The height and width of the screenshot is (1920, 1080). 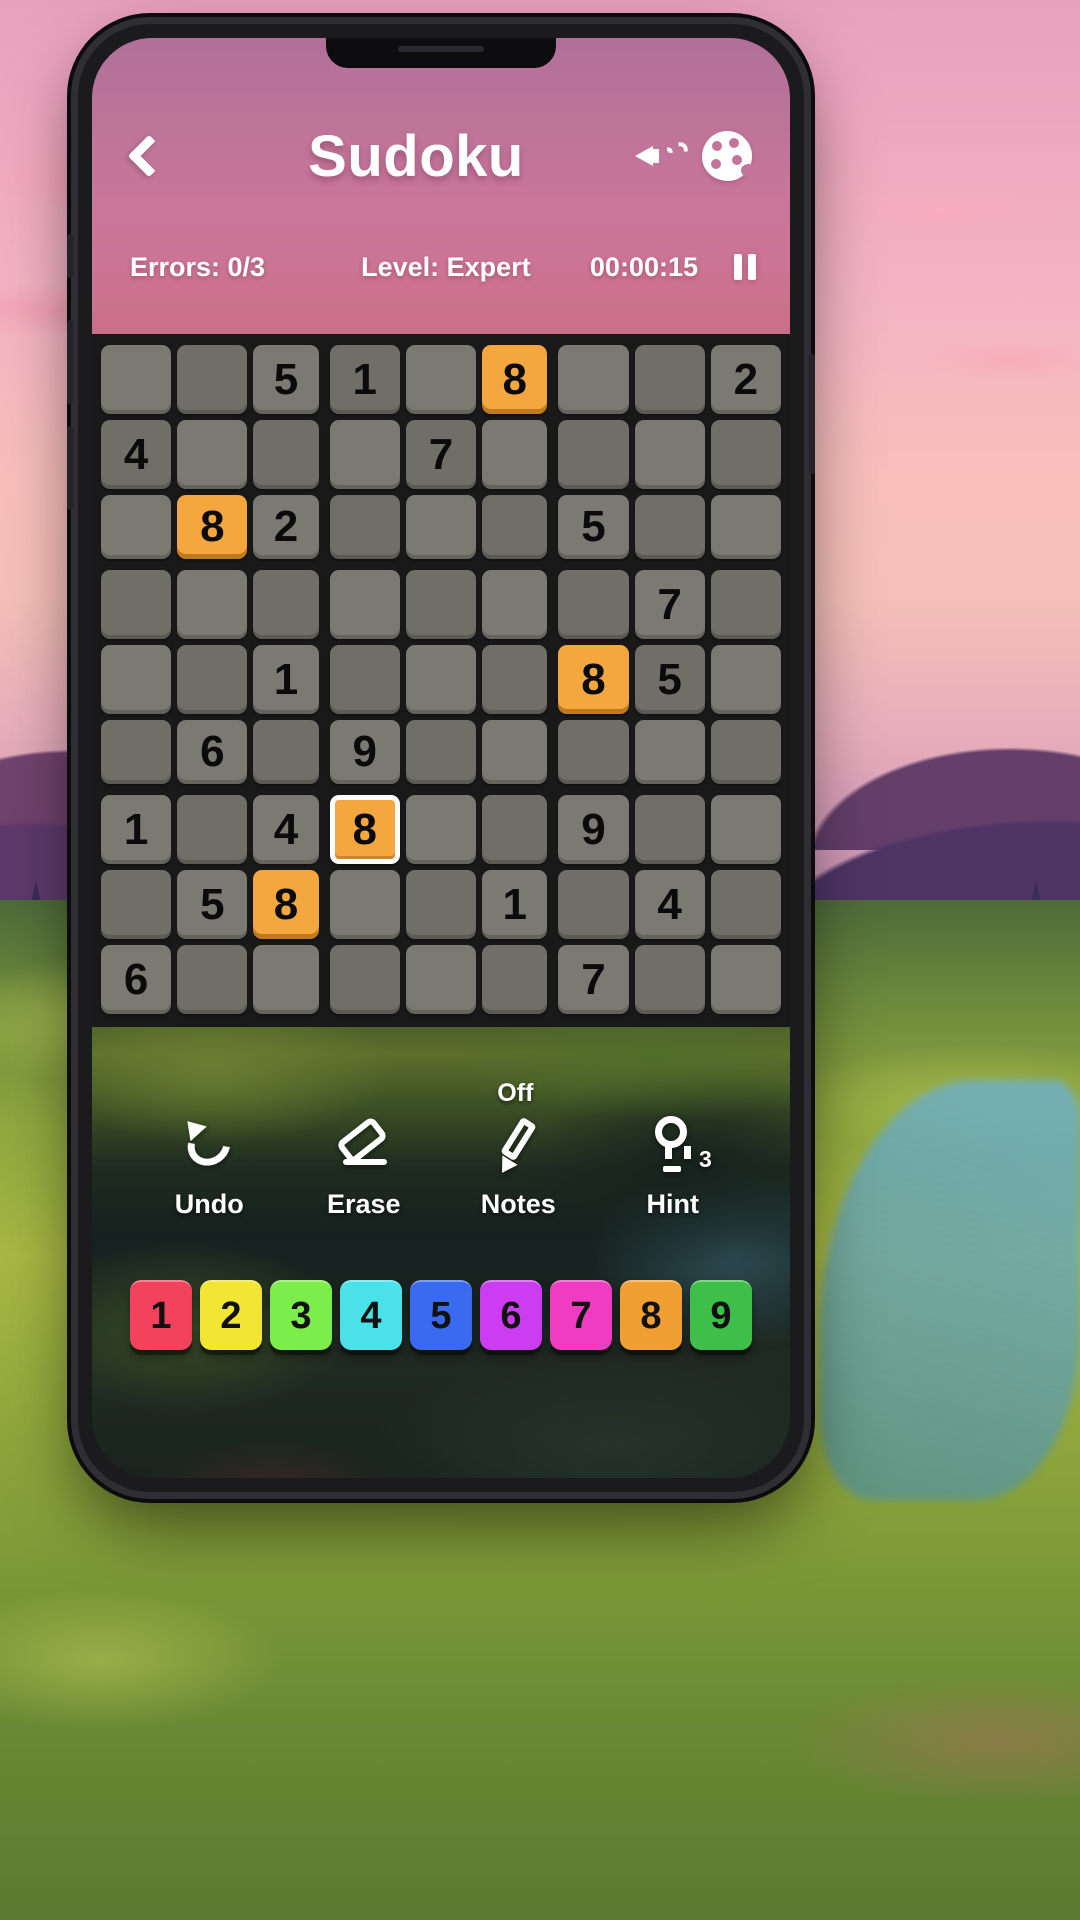 I want to click on sudoku-cell-r7c4: 8, so click(x=365, y=829).